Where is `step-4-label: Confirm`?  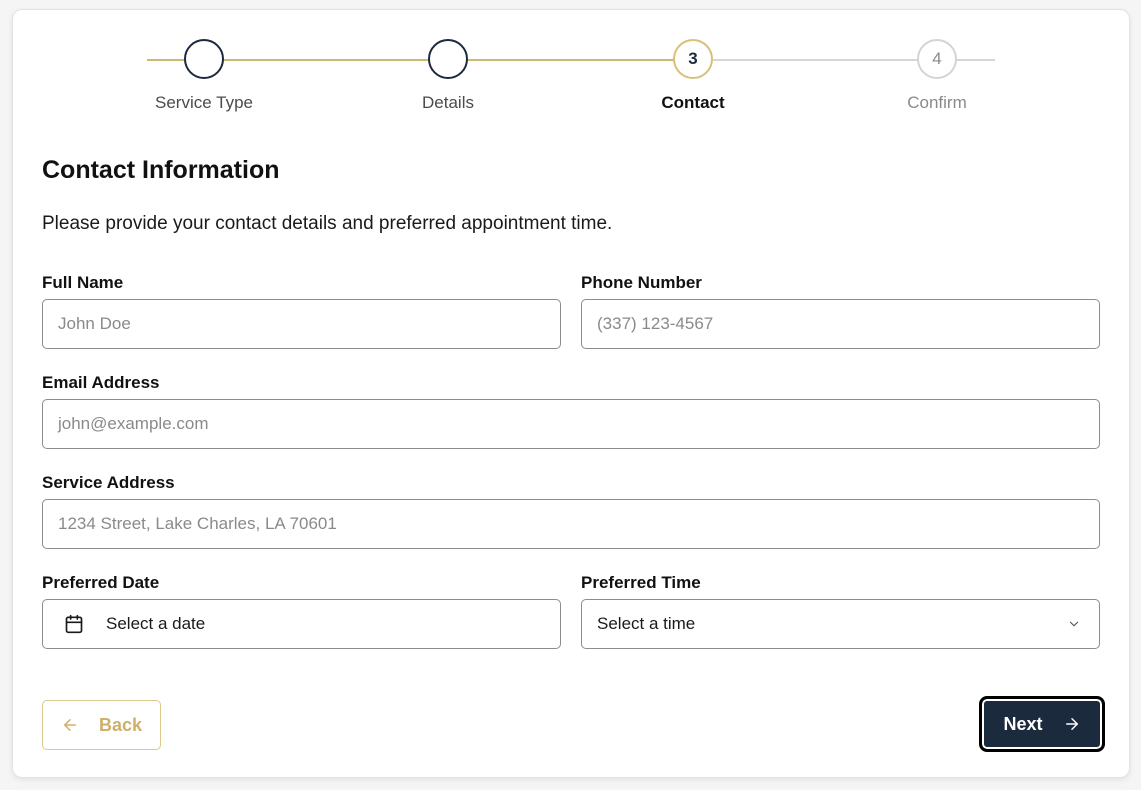
step-4-label: Confirm is located at coordinates (937, 102).